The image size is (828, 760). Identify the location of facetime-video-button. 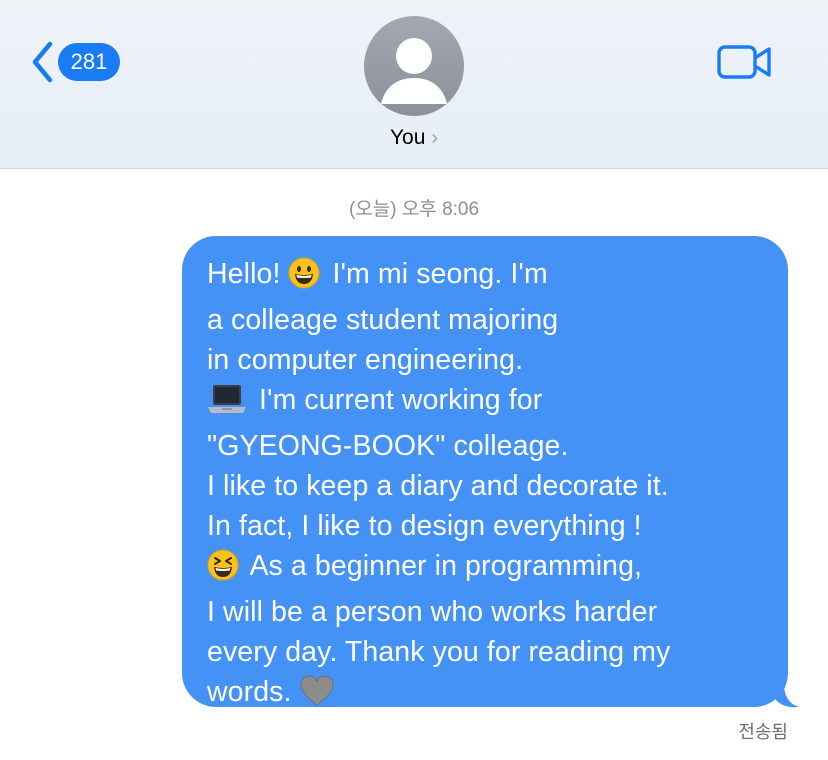
(745, 62).